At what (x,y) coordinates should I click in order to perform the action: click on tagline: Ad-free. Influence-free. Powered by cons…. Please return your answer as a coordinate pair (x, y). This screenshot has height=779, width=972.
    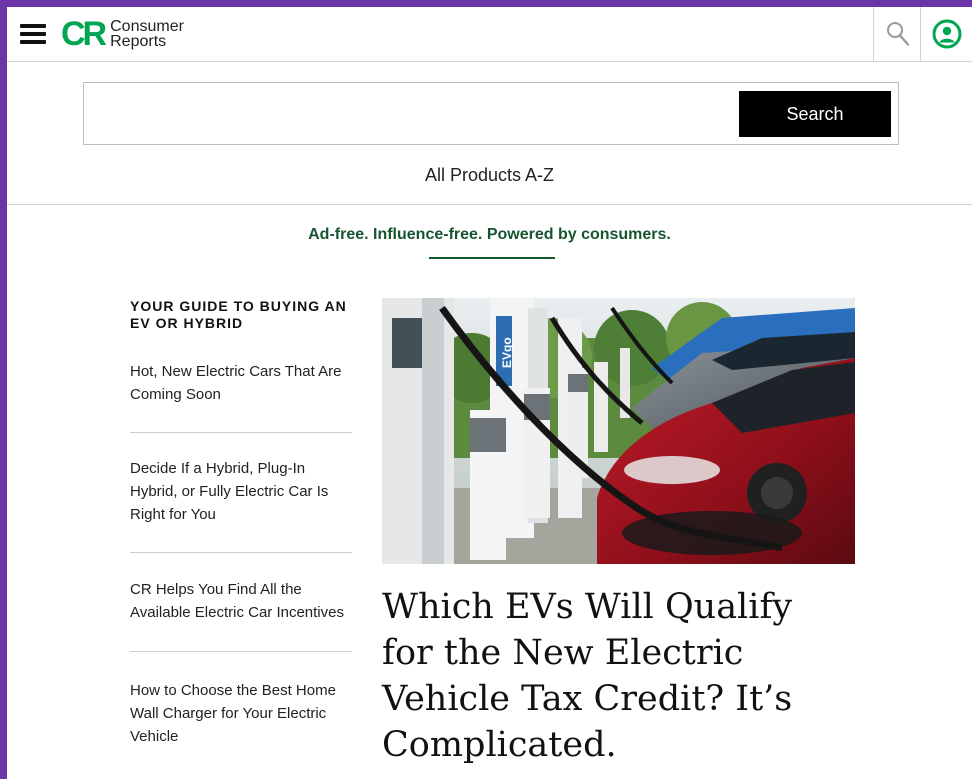
    Looking at the image, I should click on (489, 234).